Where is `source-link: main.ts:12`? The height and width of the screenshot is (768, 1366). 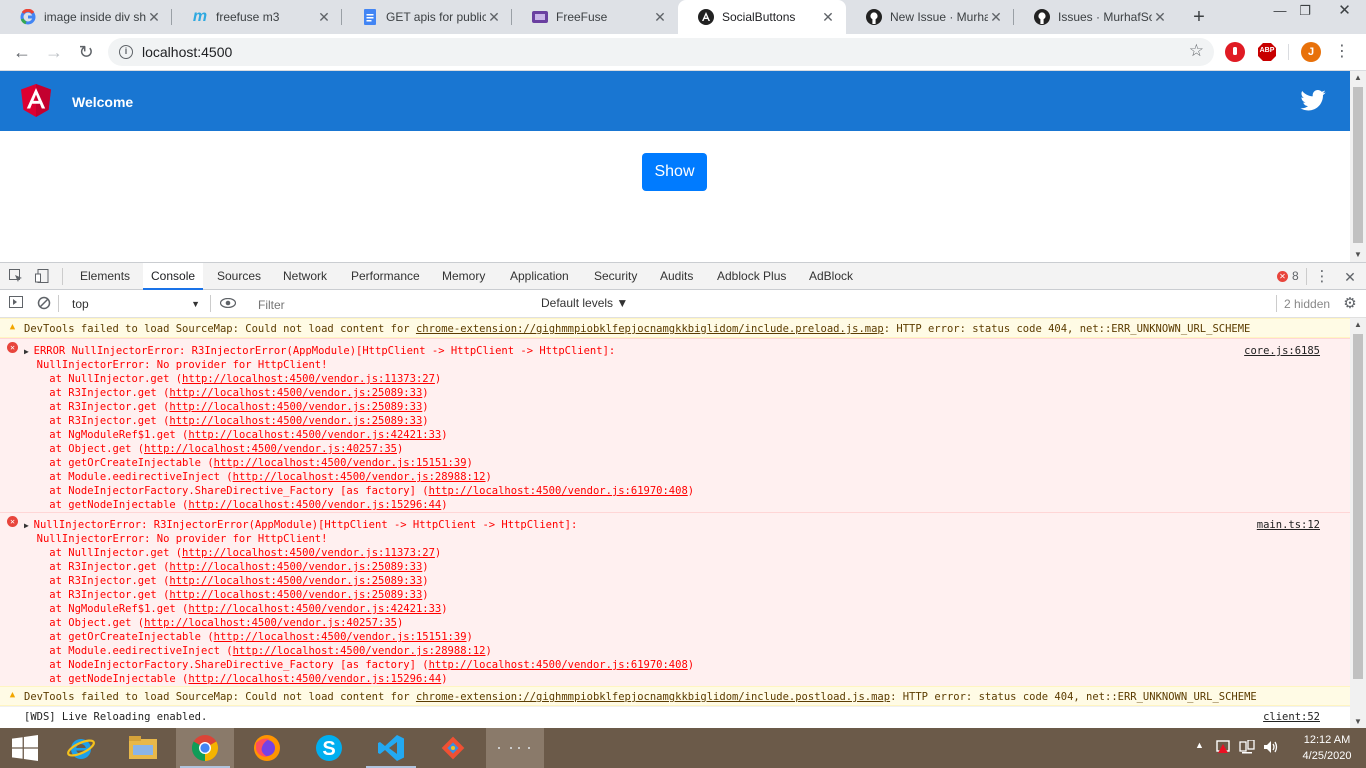 source-link: main.ts:12 is located at coordinates (1288, 525).